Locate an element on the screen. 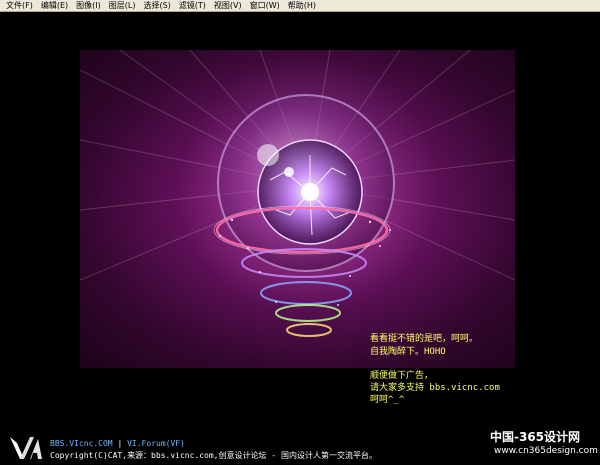  menu-window: 窗口(W) is located at coordinates (265, 6).